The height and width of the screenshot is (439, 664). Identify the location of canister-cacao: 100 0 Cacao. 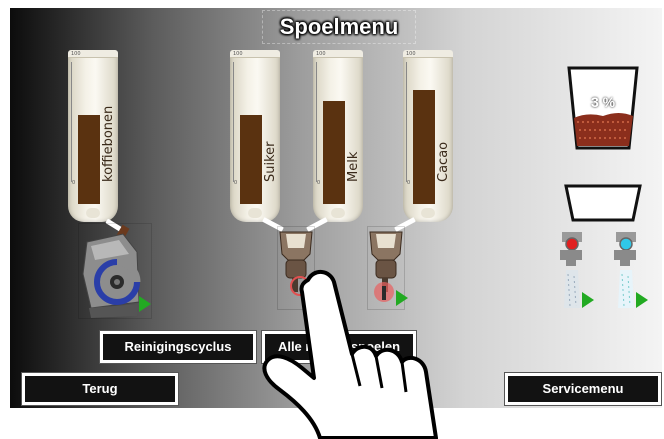
(428, 136).